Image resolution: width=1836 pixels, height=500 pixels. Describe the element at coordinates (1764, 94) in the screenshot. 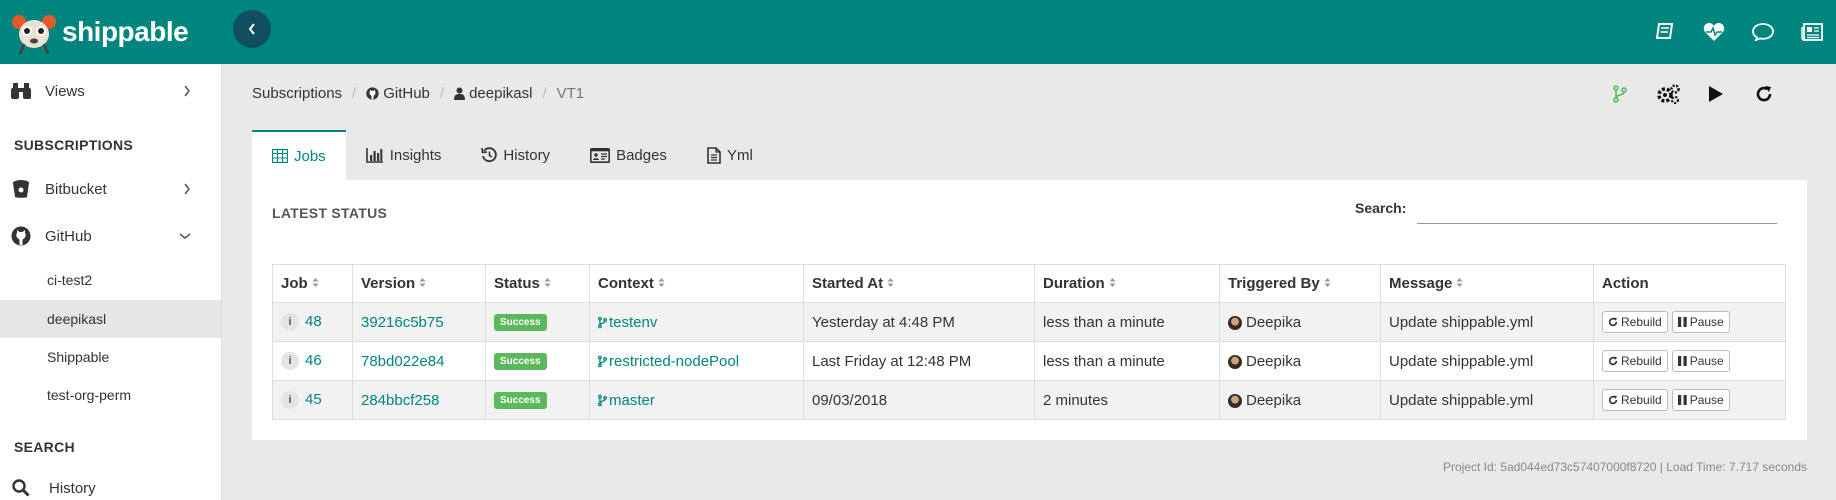

I see `refresh-button` at that location.